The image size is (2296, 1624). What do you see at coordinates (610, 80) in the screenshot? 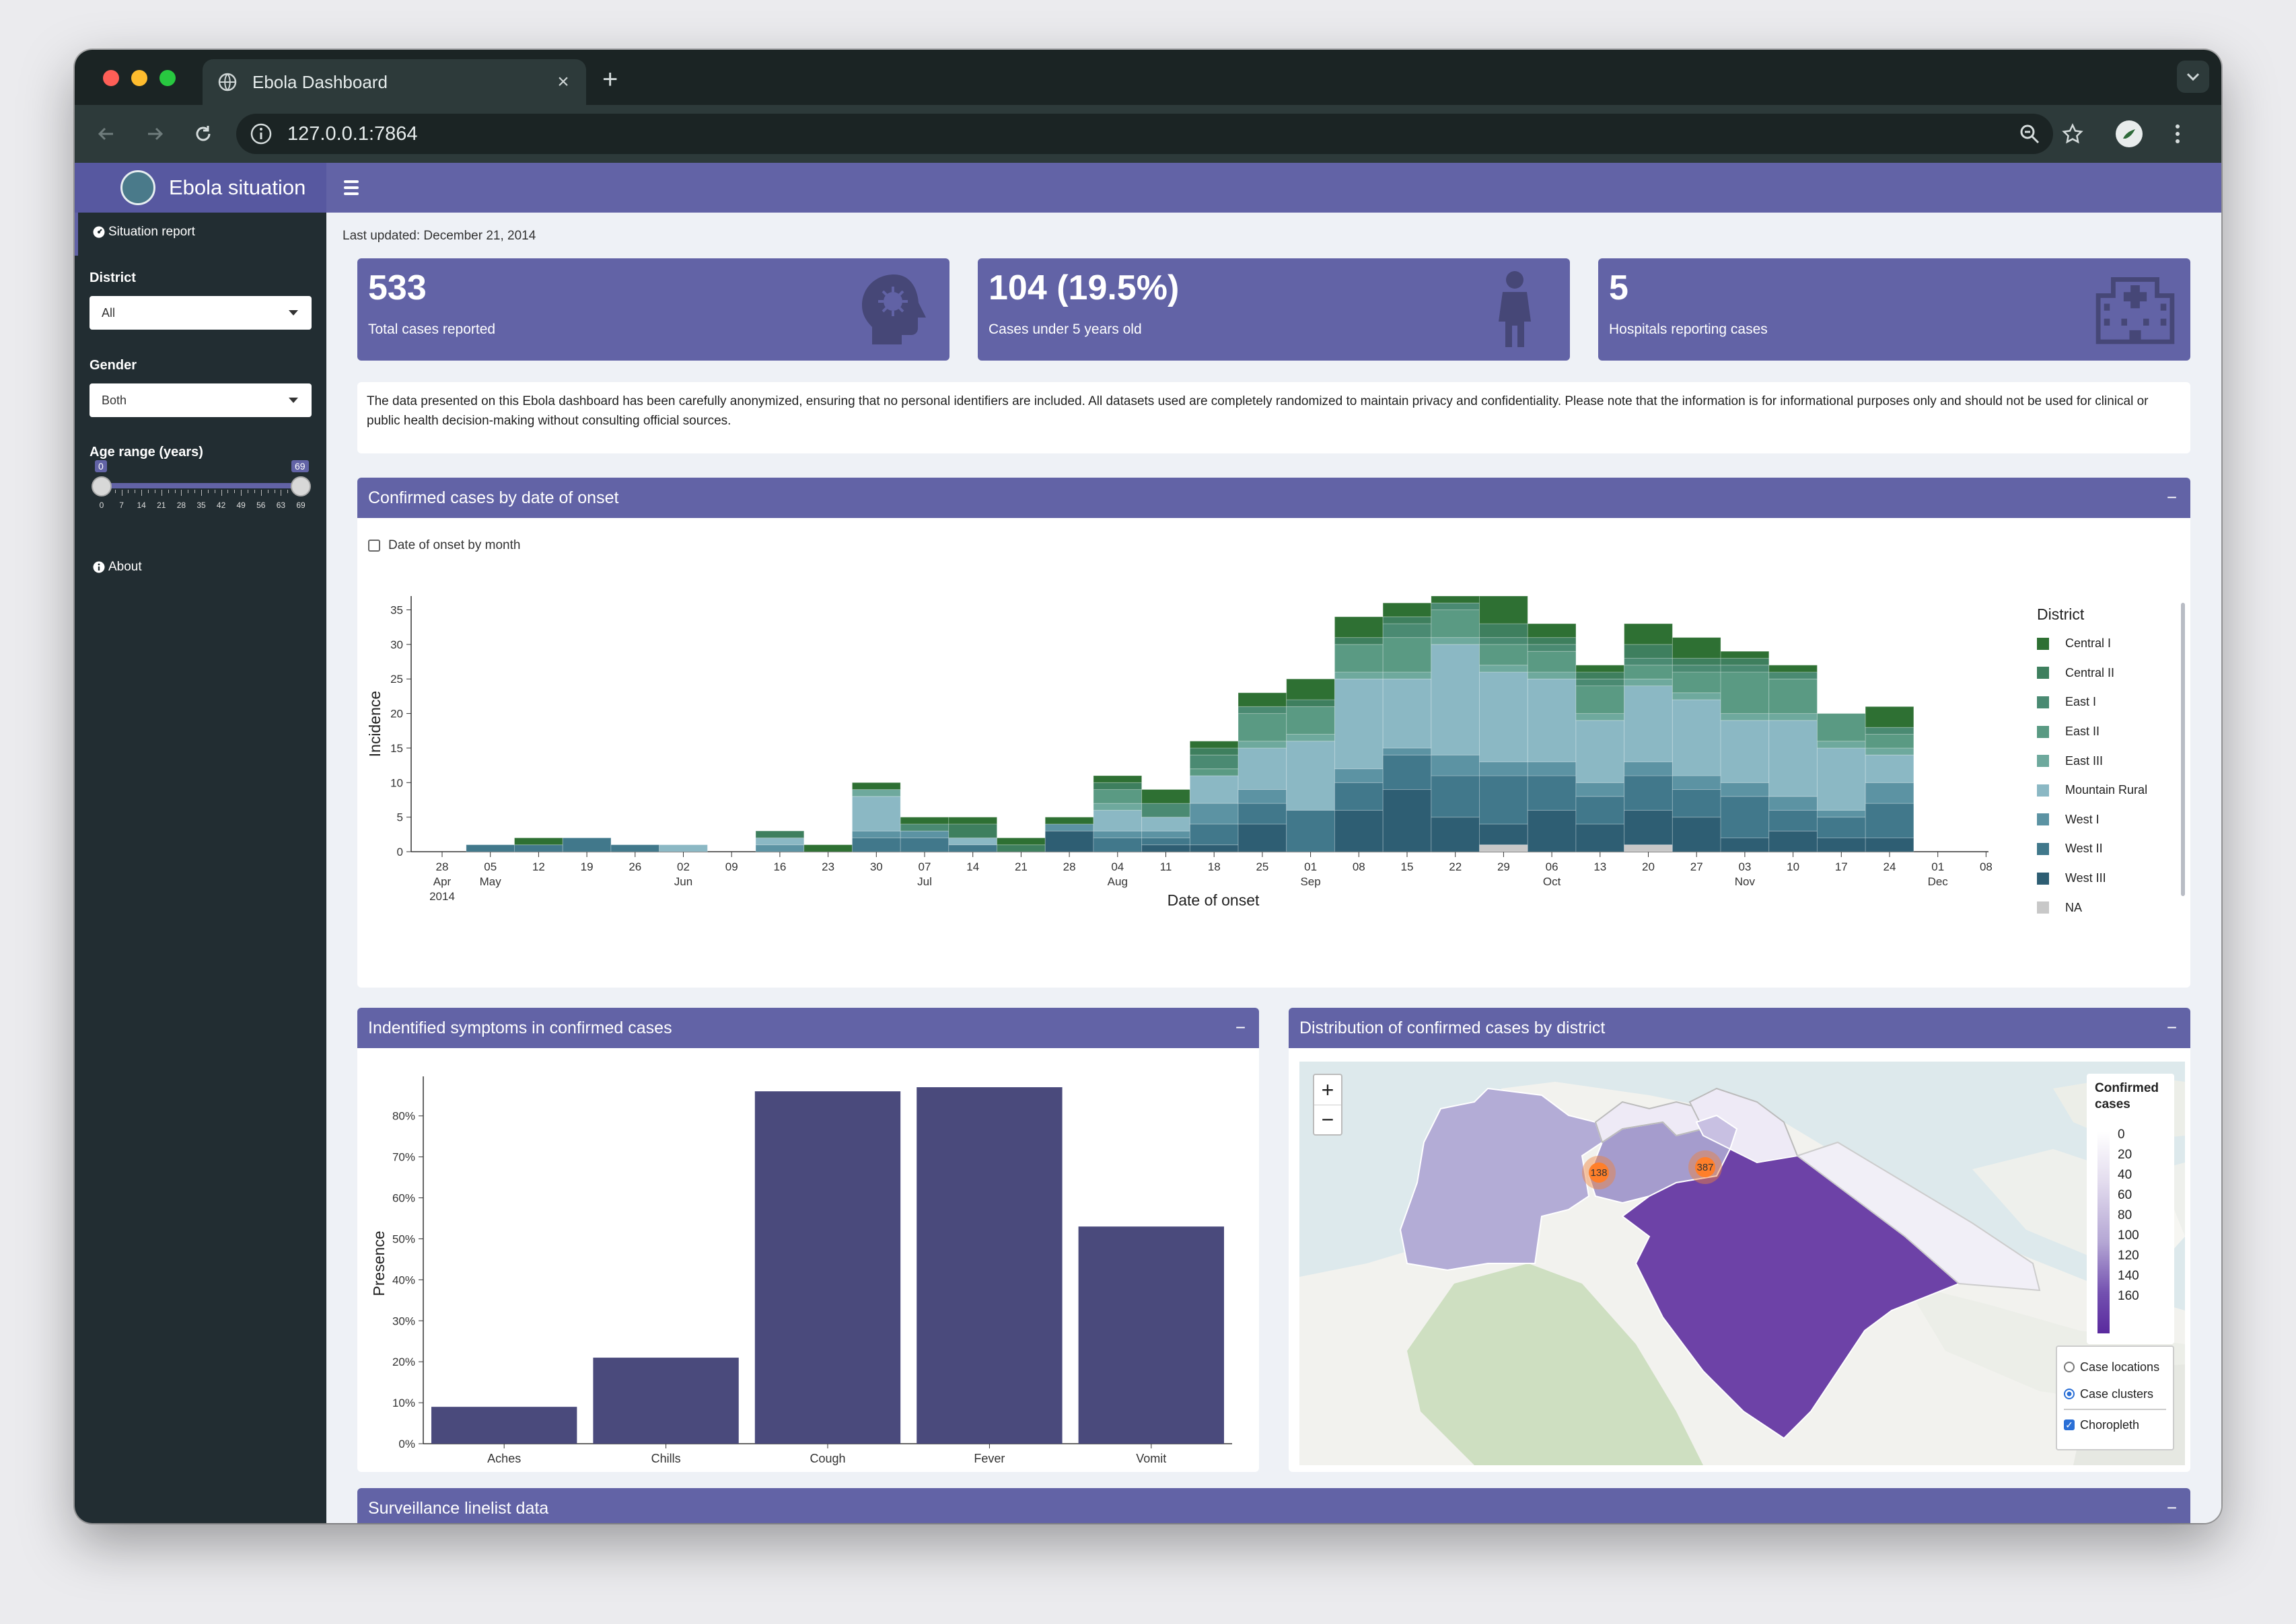
I see `new-tab-button: +` at bounding box center [610, 80].